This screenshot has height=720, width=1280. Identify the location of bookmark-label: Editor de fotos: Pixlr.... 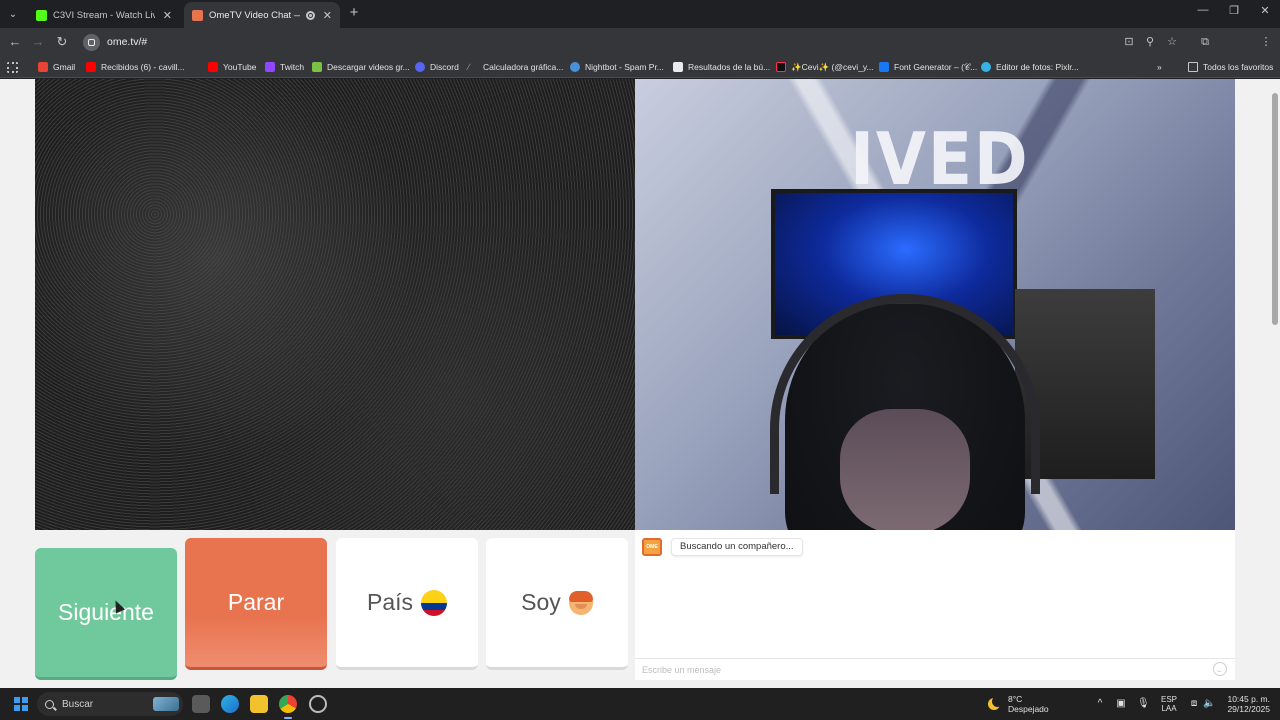
(1037, 67).